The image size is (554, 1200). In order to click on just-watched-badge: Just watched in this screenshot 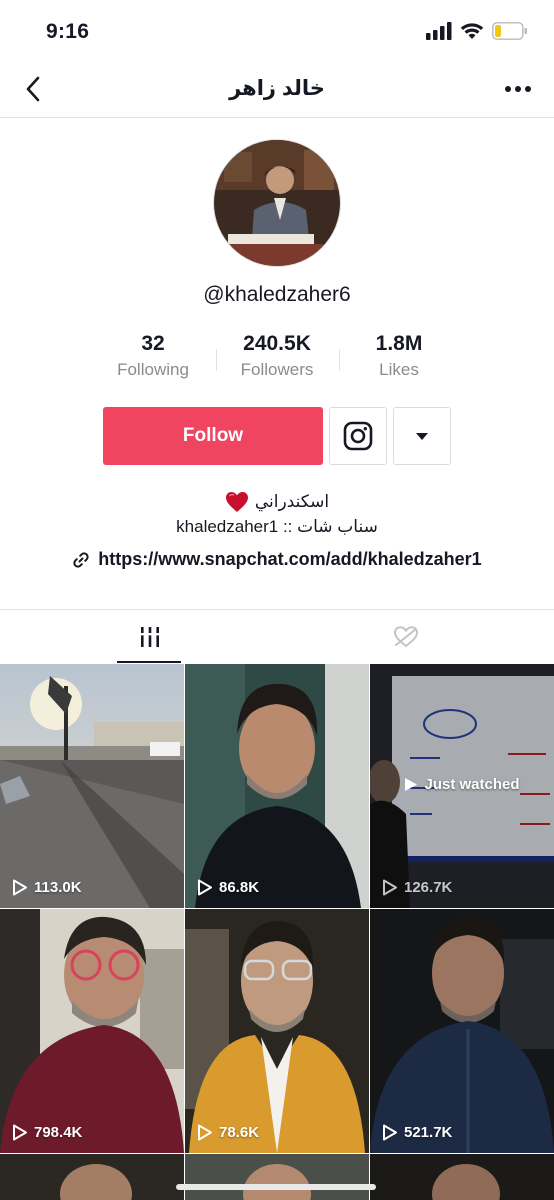, I will do `click(462, 784)`.